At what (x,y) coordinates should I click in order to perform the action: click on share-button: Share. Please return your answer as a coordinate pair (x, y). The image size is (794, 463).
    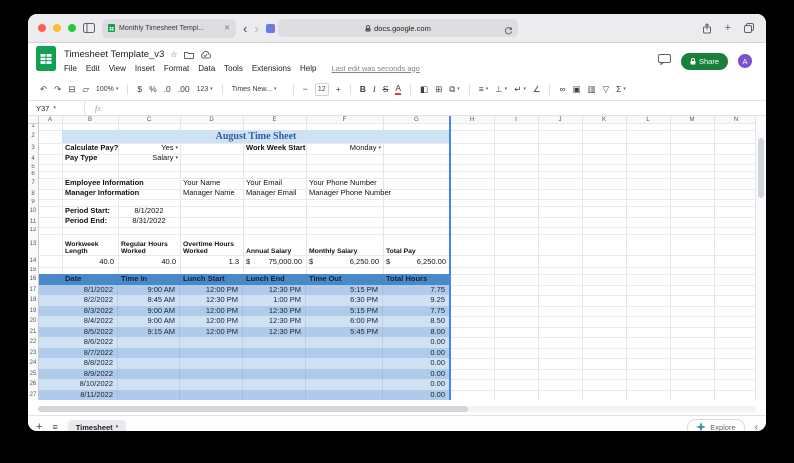
    Looking at the image, I should click on (704, 61).